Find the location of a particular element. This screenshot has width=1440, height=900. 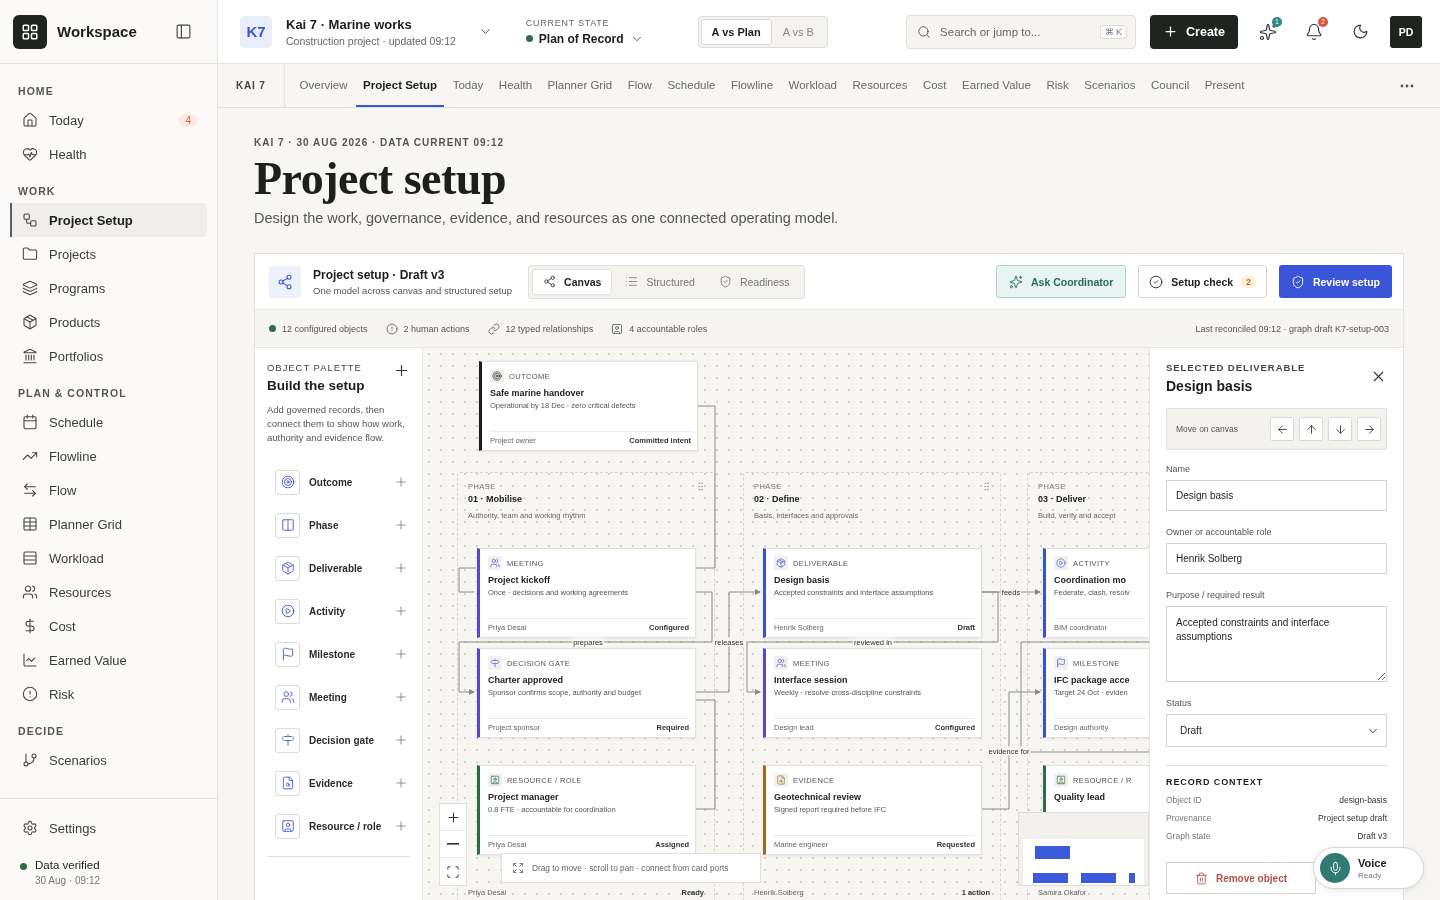

palette-item: Activity is located at coordinates (347, 611).